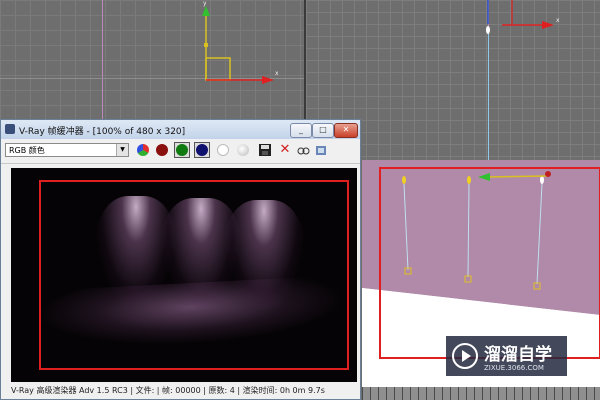 This screenshot has width=600, height=400. Describe the element at coordinates (514, 368) in the screenshot. I see `watermark-url: ZIXUE.3066.COM` at that location.